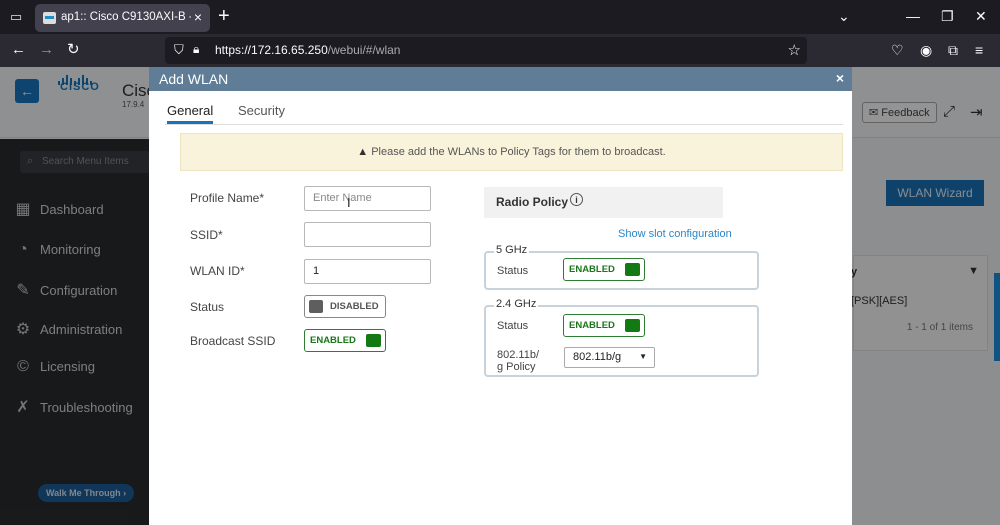 This screenshot has height=525, width=1000. I want to click on tracking-shield-icon: ⛉, so click(179, 50).